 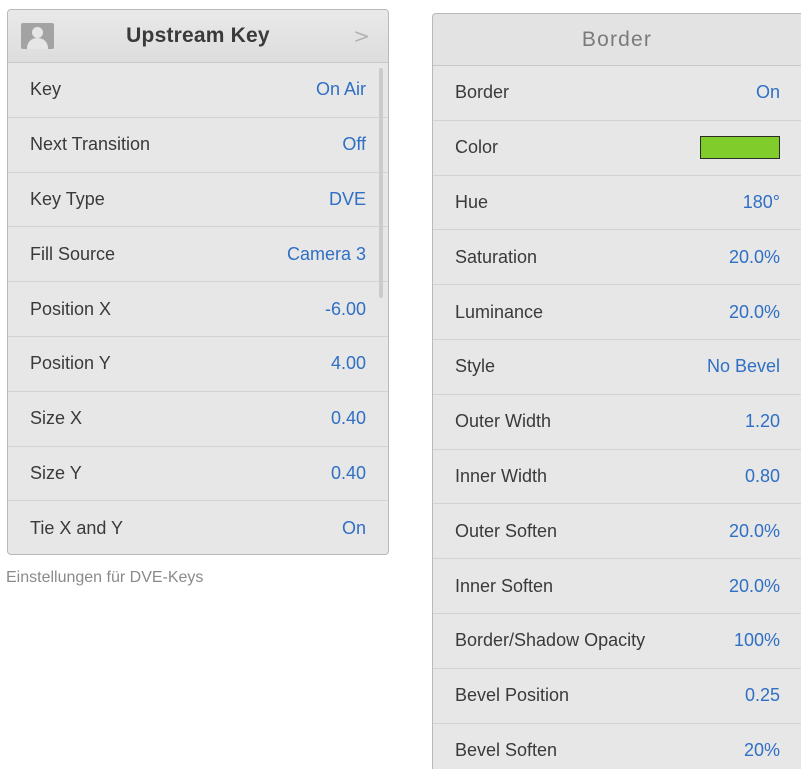 I want to click on setting-value: -6.00, so click(x=345, y=309).